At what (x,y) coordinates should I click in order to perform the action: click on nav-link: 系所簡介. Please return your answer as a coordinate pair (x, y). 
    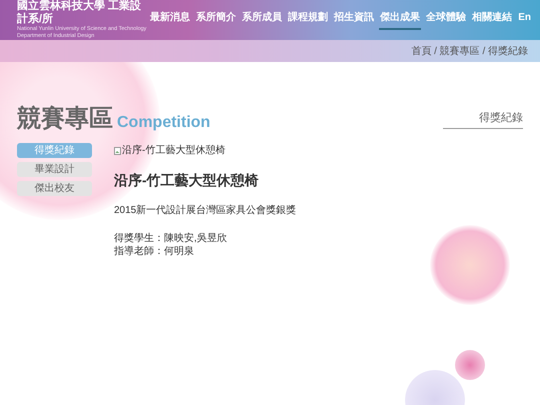
    Looking at the image, I should click on (216, 20).